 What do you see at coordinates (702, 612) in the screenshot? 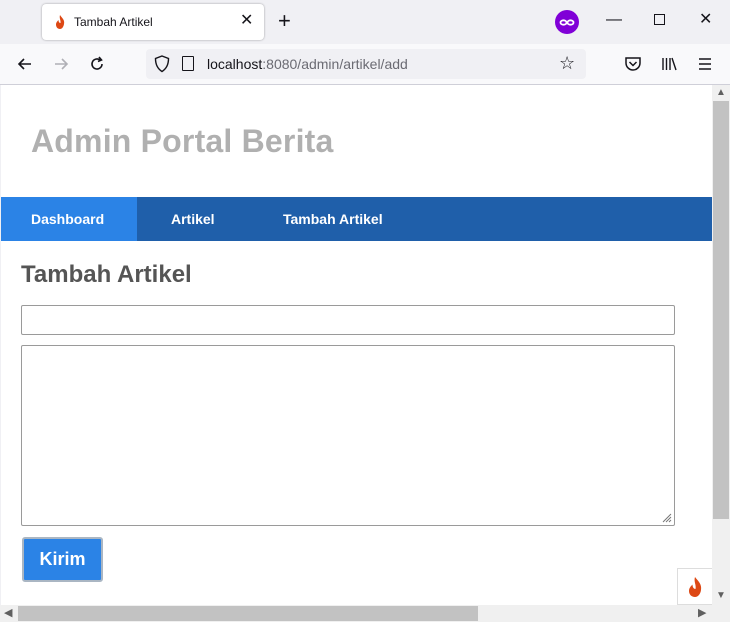
I see `scroll-right-icon: ▶` at bounding box center [702, 612].